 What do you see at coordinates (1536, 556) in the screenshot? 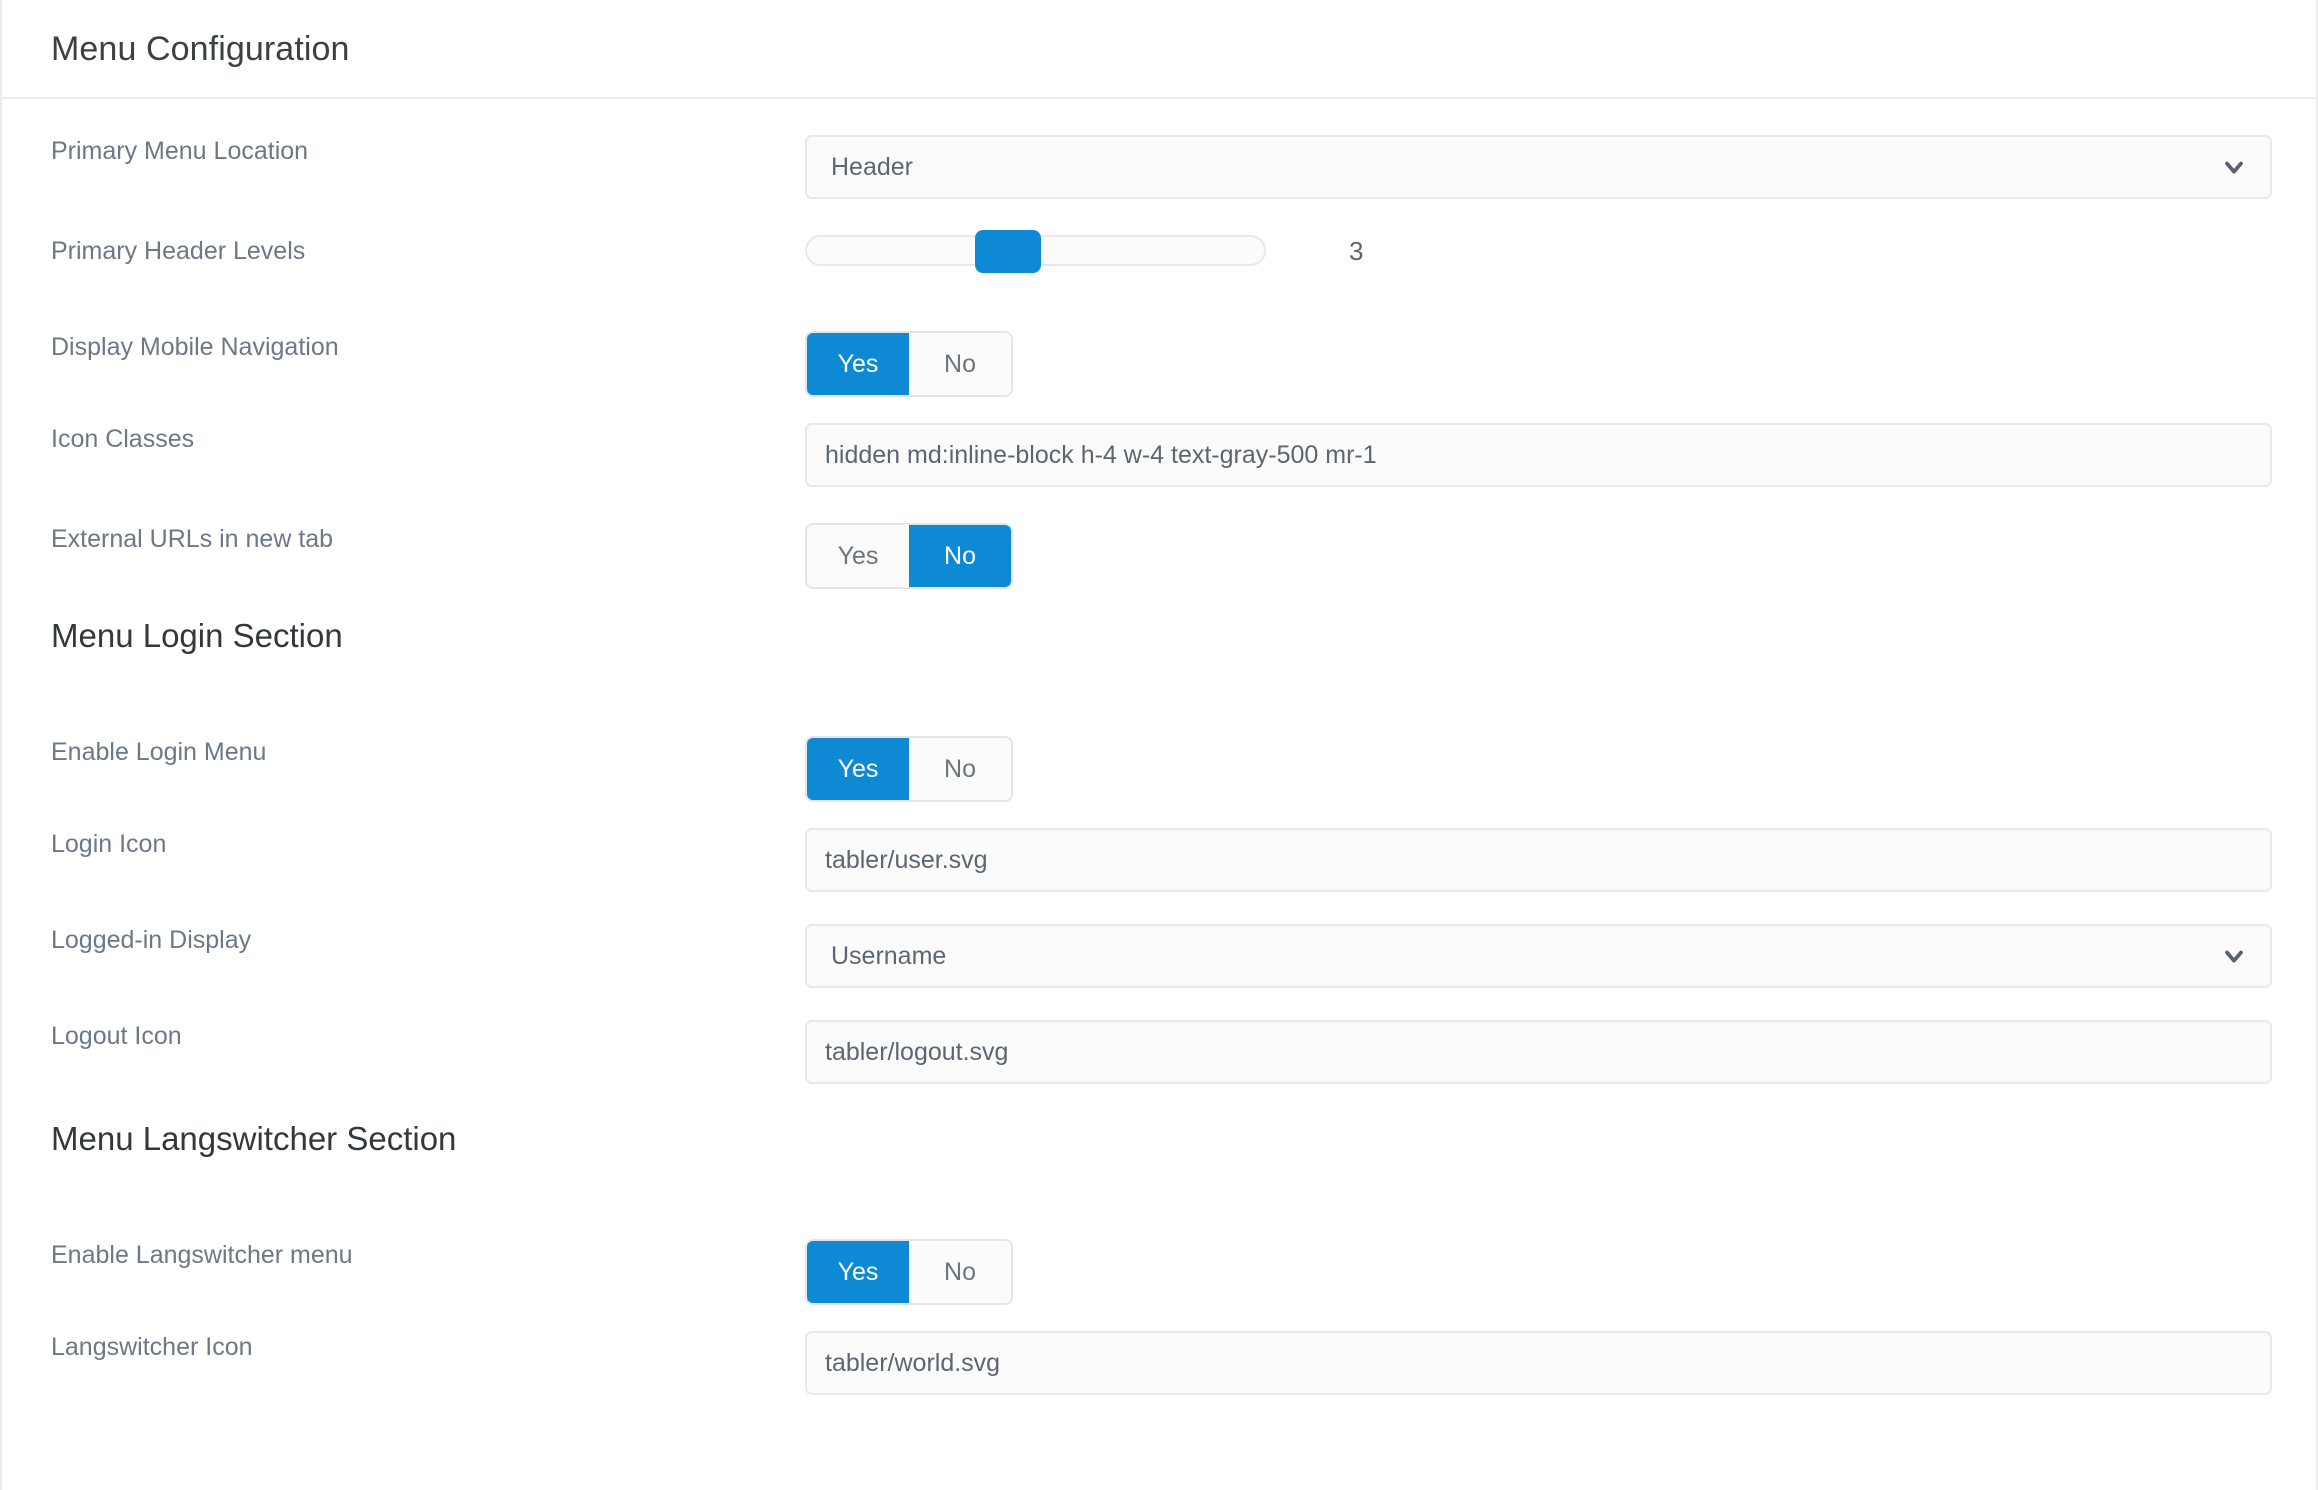
I see `control-external-urls-new-tab: Yes No` at bounding box center [1536, 556].